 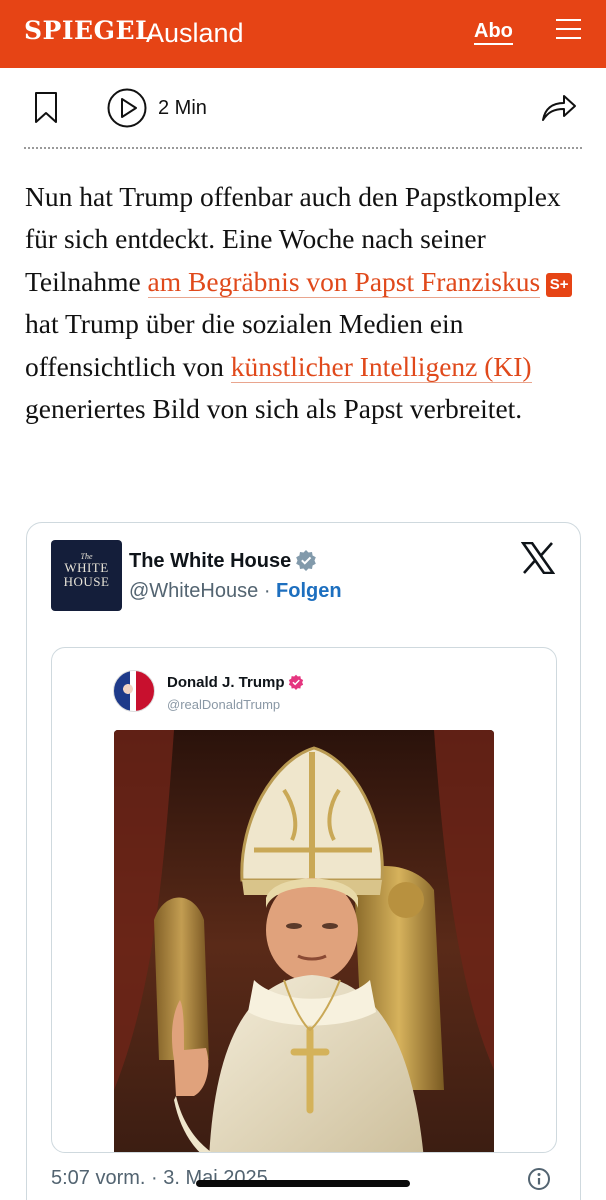 What do you see at coordinates (344, 281) in the screenshot?
I see `funeral-link: am Begräbnis von Papst Franziskus` at bounding box center [344, 281].